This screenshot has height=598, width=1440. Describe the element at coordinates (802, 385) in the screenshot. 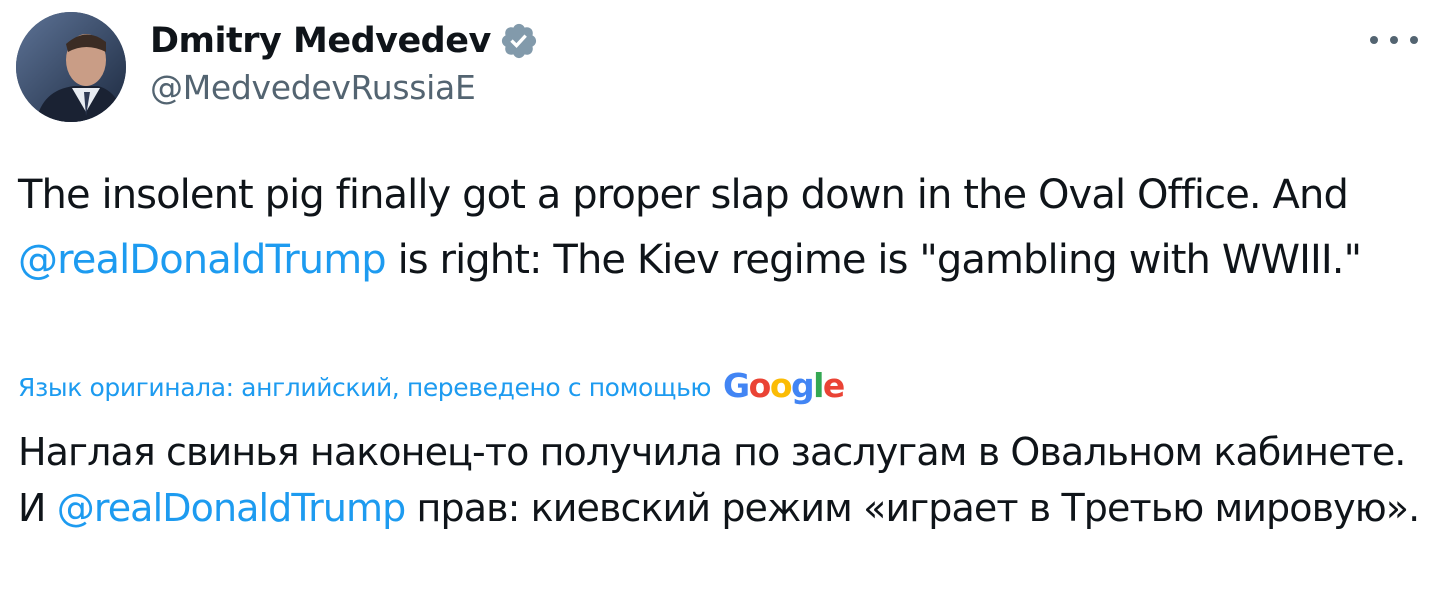

I see `google-logo-letter: g` at that location.